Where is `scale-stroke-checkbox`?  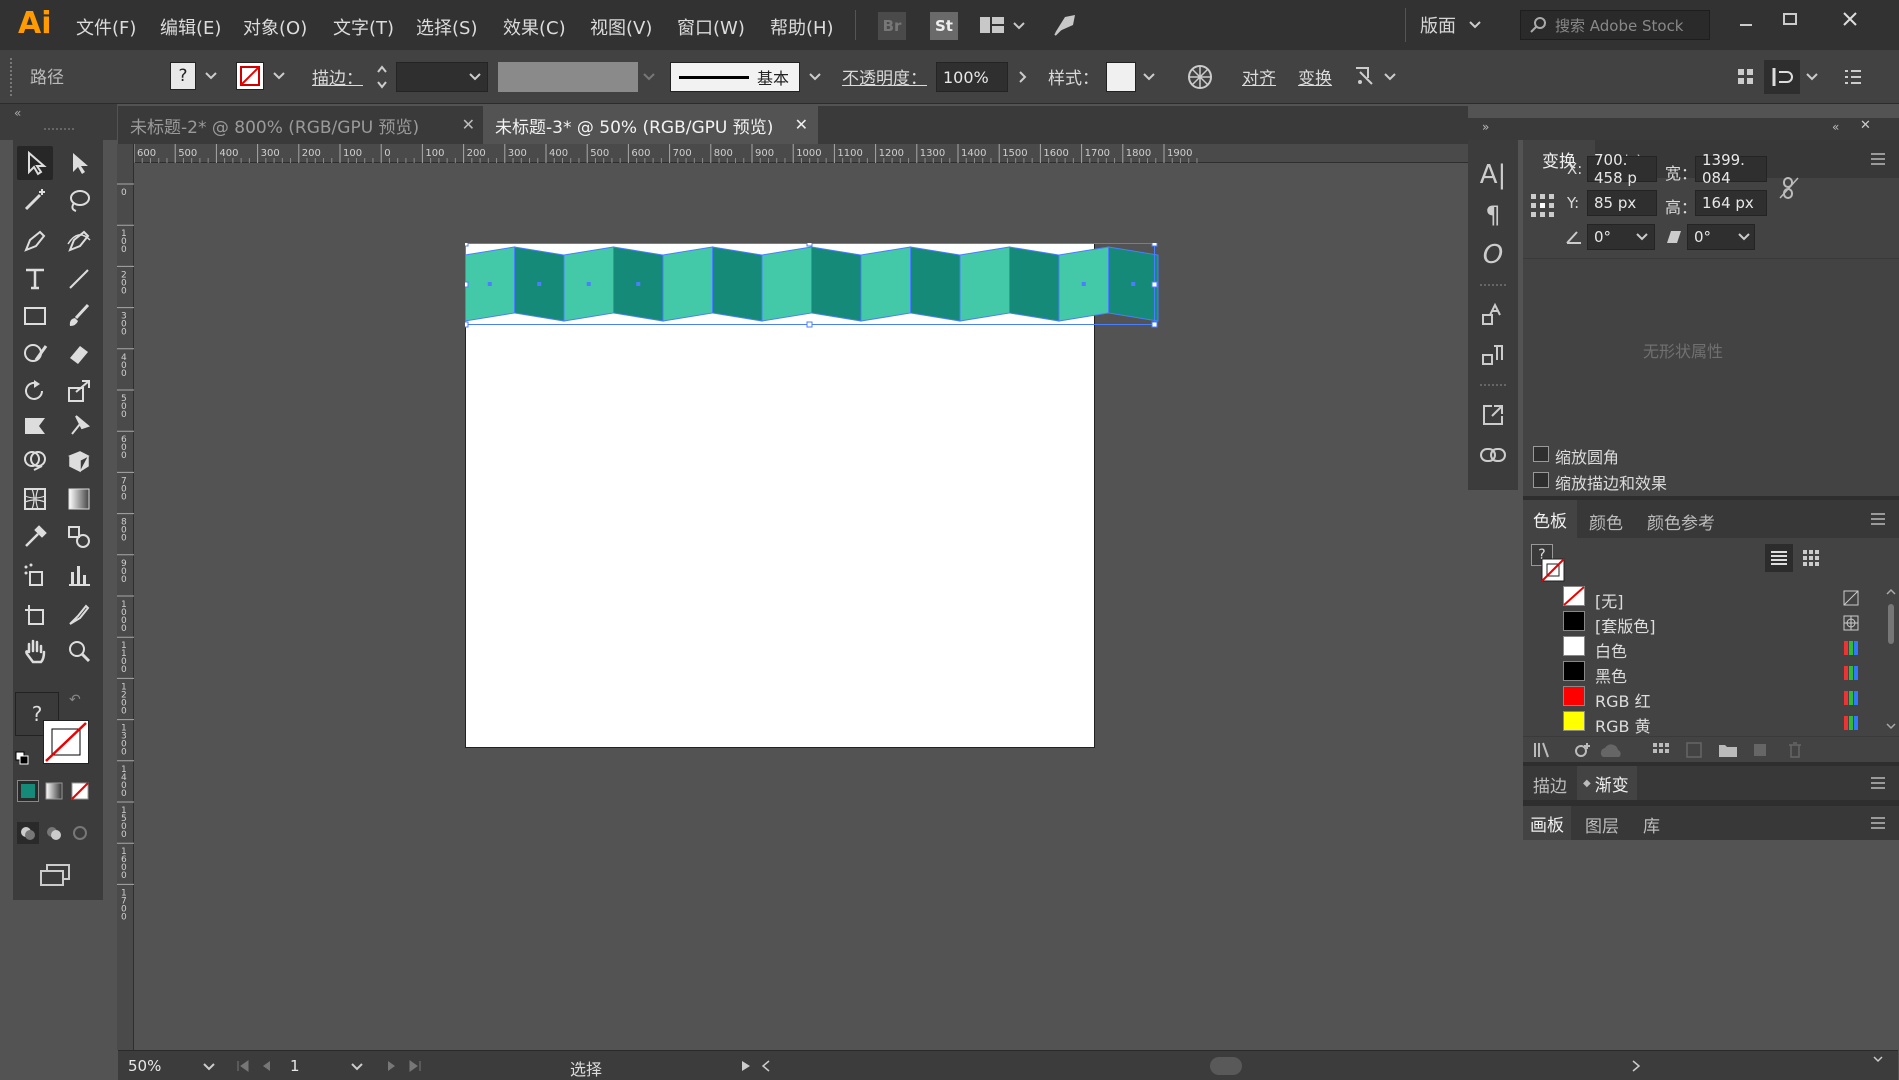
scale-stroke-checkbox is located at coordinates (1541, 480).